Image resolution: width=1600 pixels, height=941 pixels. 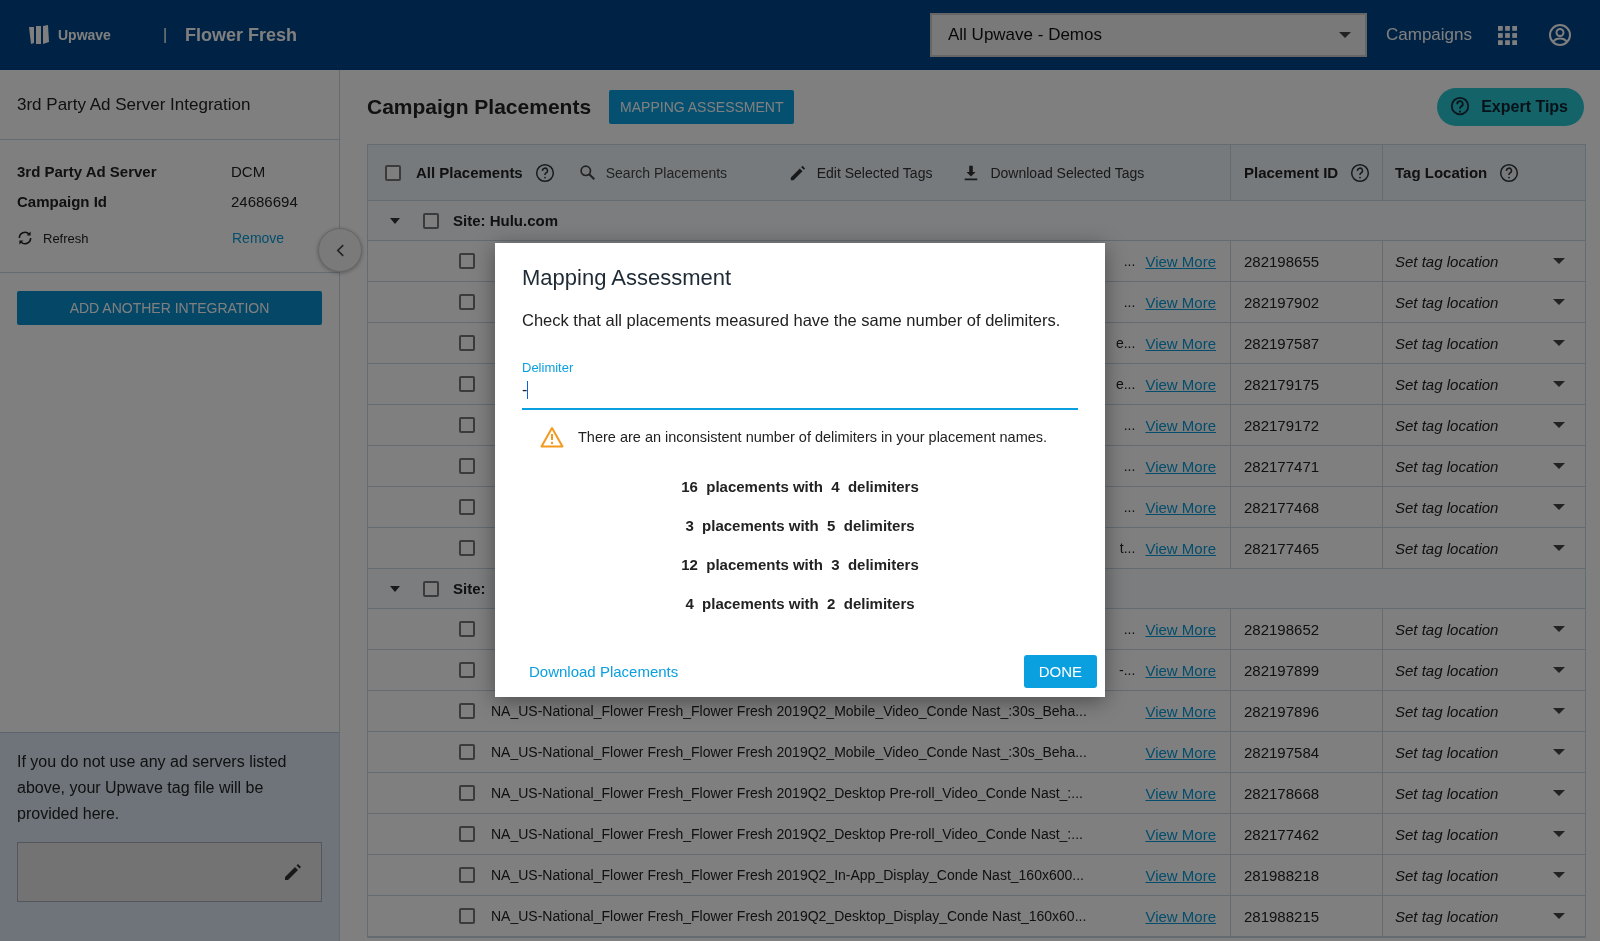 What do you see at coordinates (702, 107) in the screenshot?
I see `mapping-assessment-button: MAPPING ASSESSMENT` at bounding box center [702, 107].